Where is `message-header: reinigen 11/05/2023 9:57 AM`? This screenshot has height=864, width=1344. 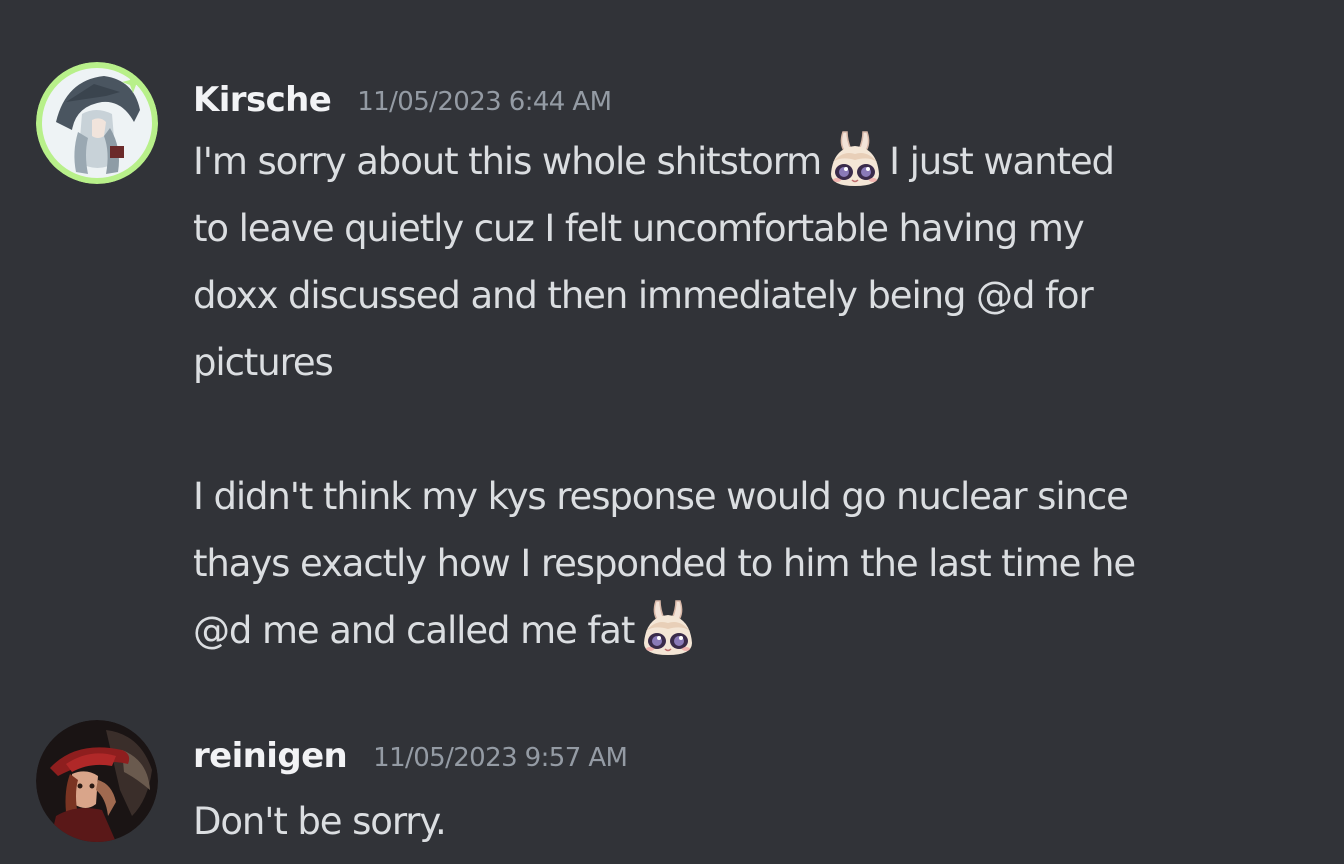 message-header: reinigen 11/05/2023 9:57 AM is located at coordinates (758, 756).